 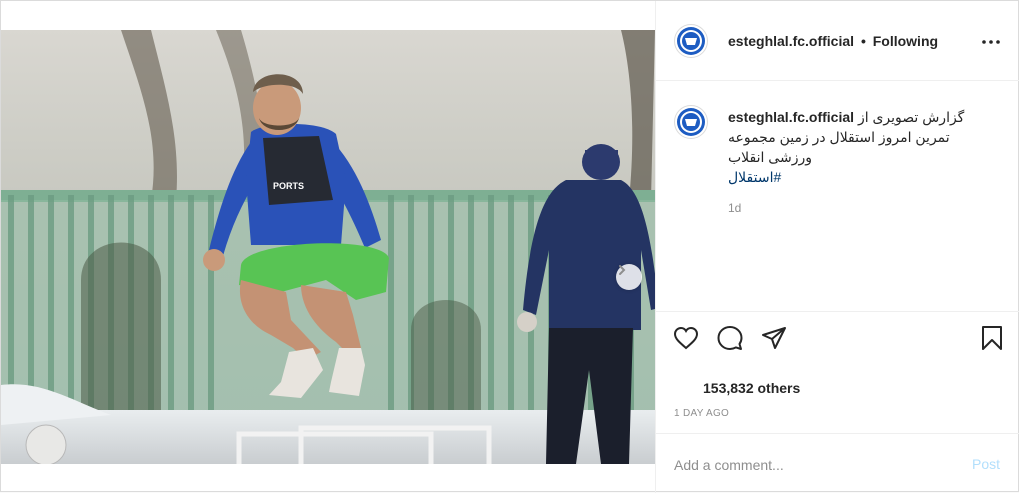 I want to click on like-button, so click(x=686, y=338).